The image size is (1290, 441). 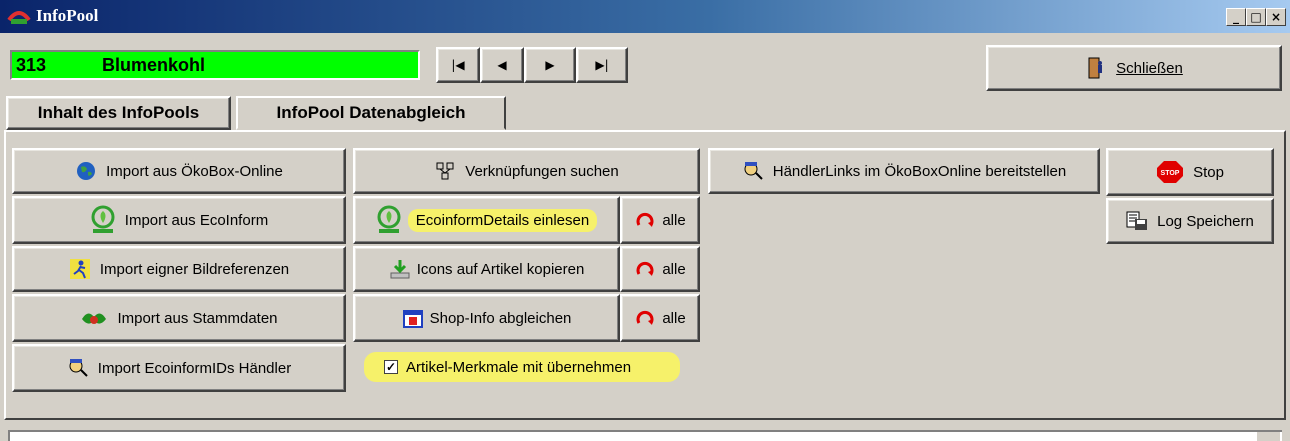 I want to click on running-figure-icon, so click(x=80, y=269).